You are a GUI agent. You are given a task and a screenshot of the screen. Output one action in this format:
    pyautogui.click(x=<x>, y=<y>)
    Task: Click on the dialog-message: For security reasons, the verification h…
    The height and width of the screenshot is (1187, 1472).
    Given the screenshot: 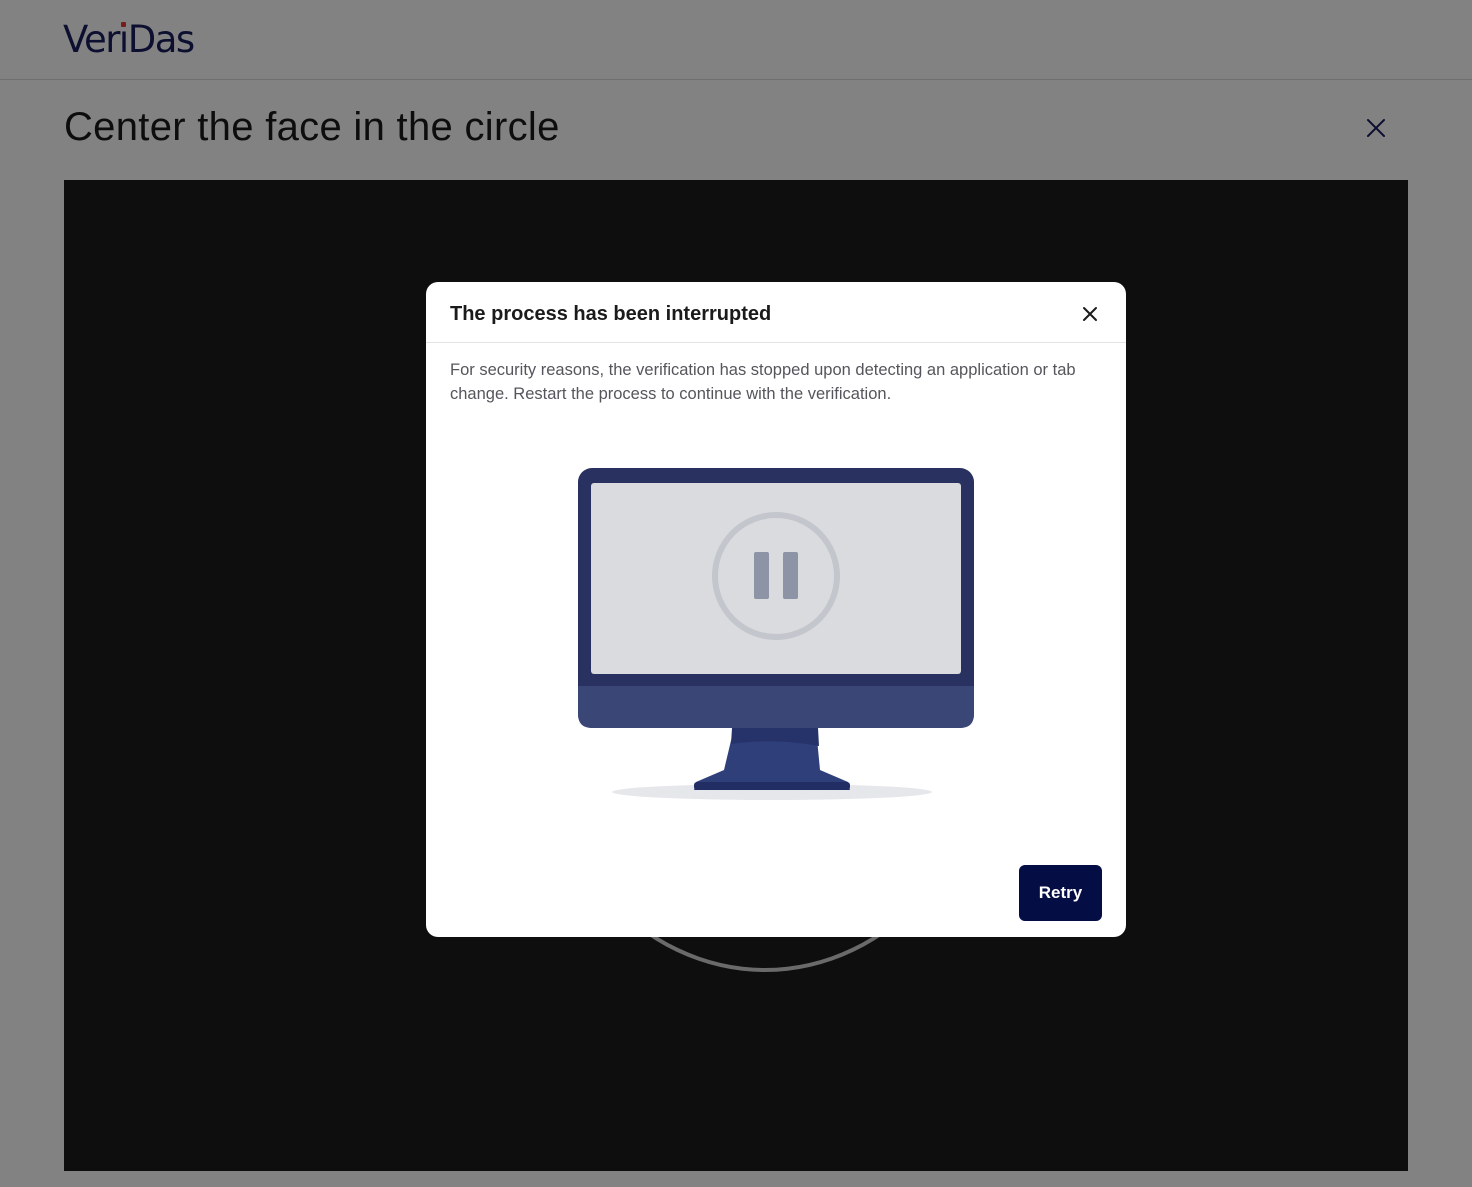 What is the action you would take?
    pyautogui.click(x=763, y=382)
    